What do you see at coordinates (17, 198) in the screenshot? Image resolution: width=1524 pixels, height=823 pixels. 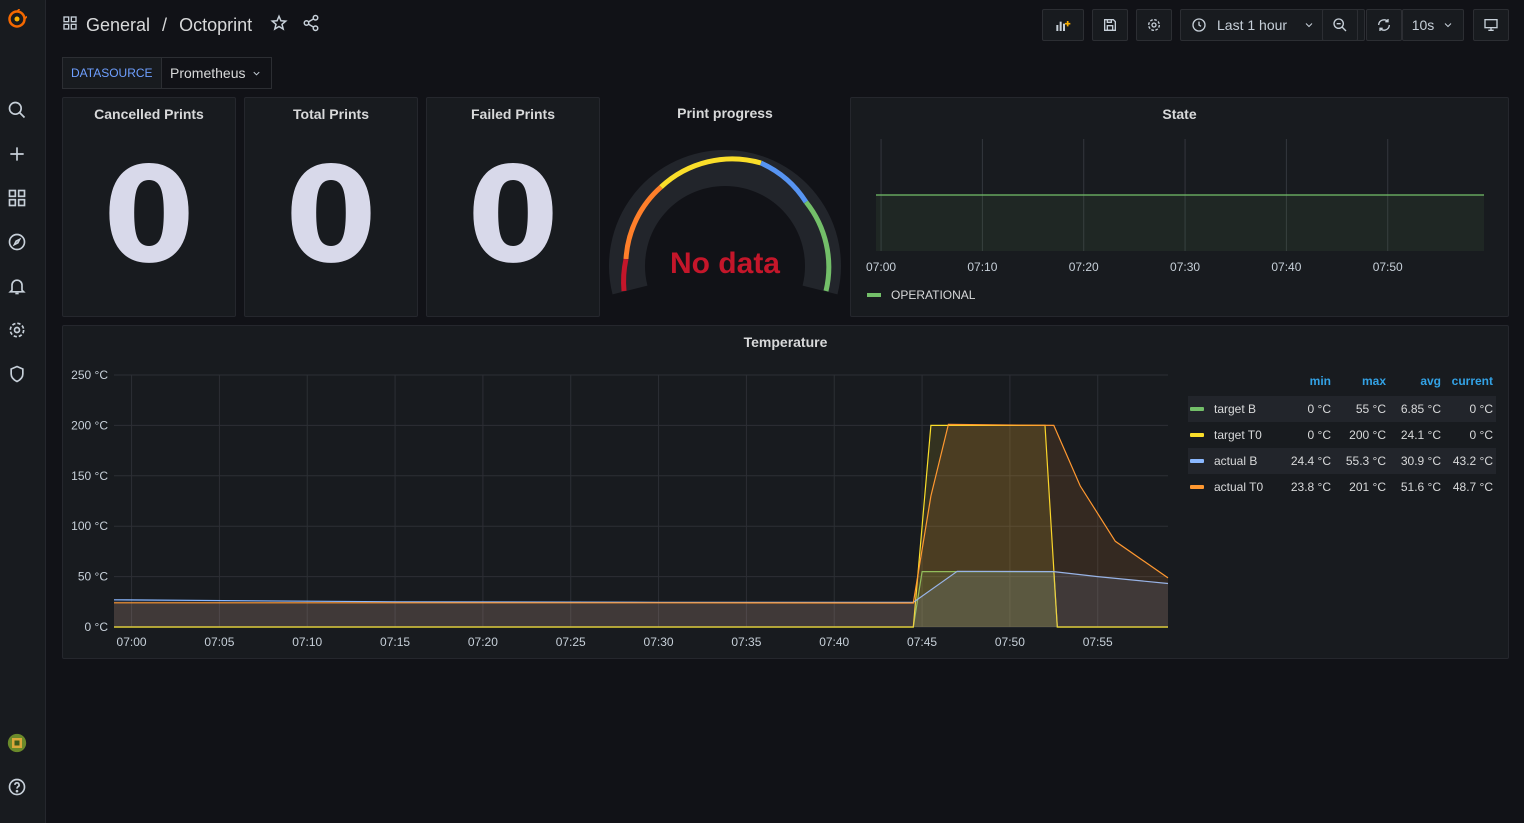 I see `dashboards-icon` at bounding box center [17, 198].